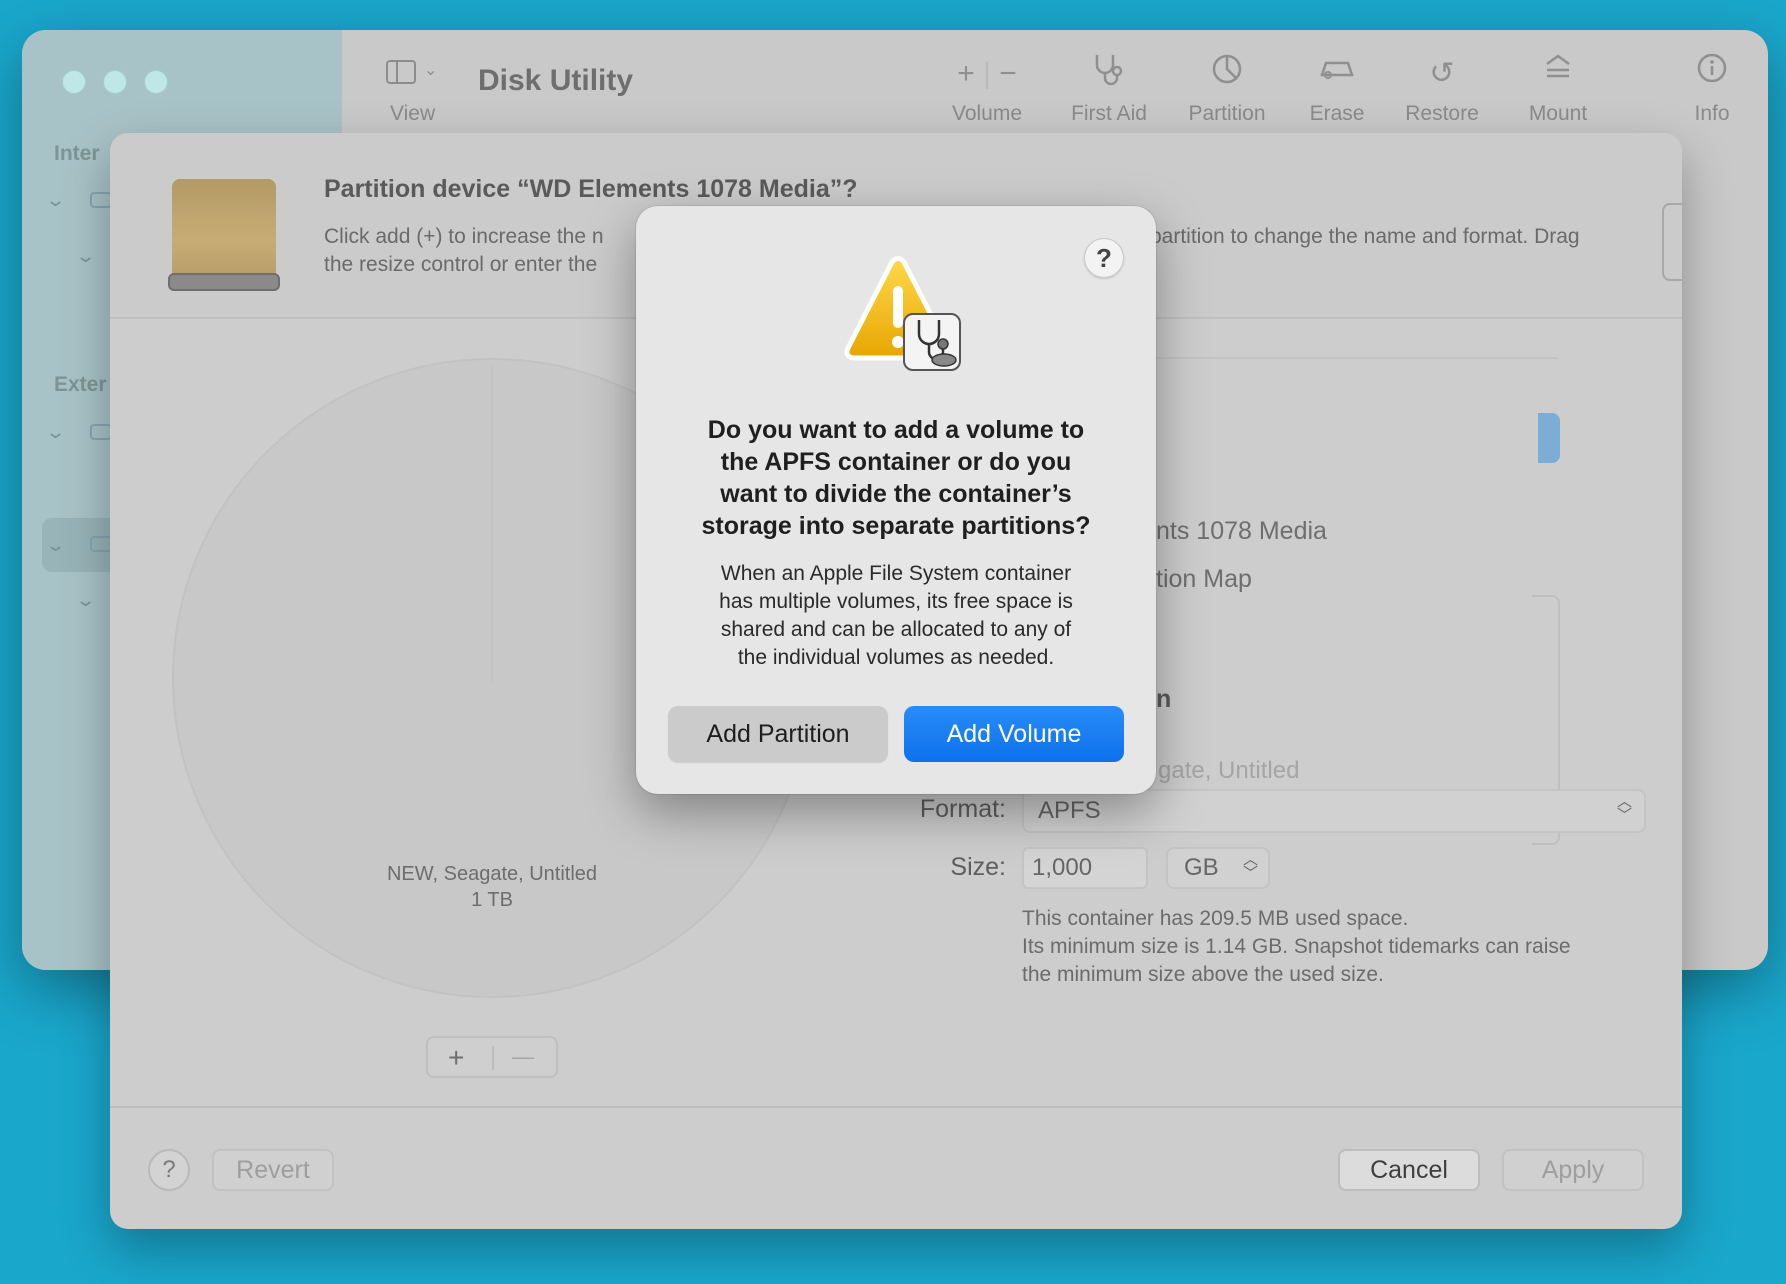 This screenshot has height=1284, width=1786. I want to click on info-button: Info, so click(1712, 89).